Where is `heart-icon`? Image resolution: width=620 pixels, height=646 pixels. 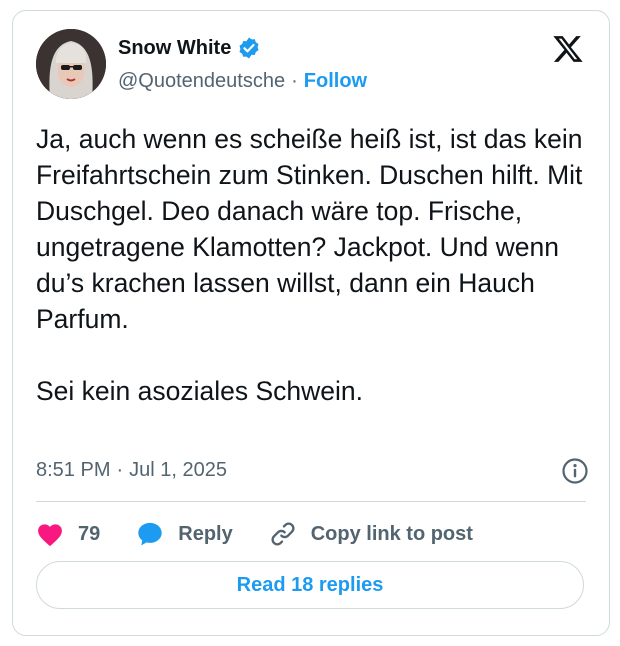 heart-icon is located at coordinates (50, 535).